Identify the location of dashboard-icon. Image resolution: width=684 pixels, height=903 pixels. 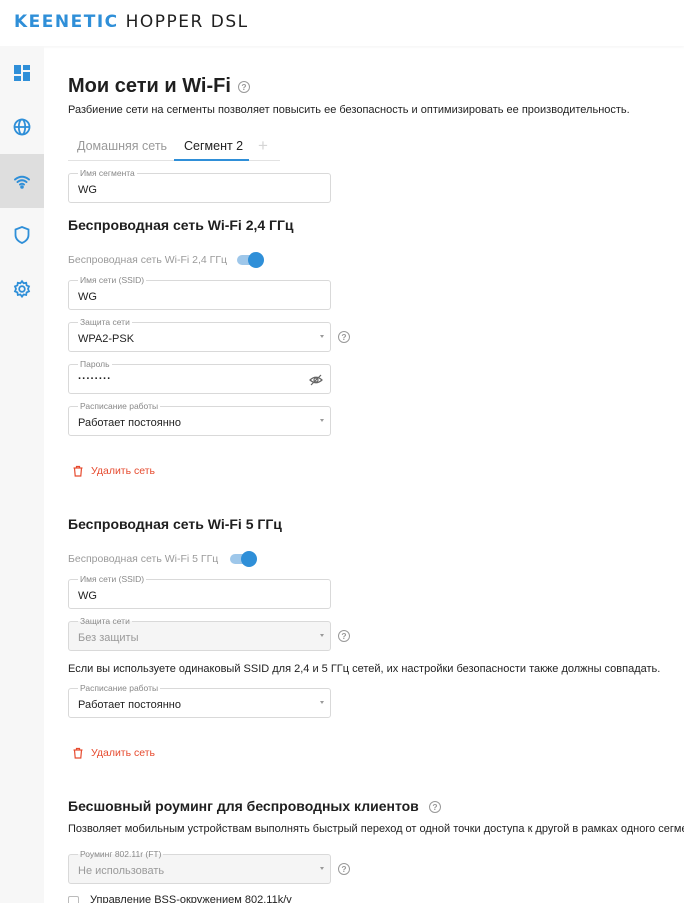
(22, 73).